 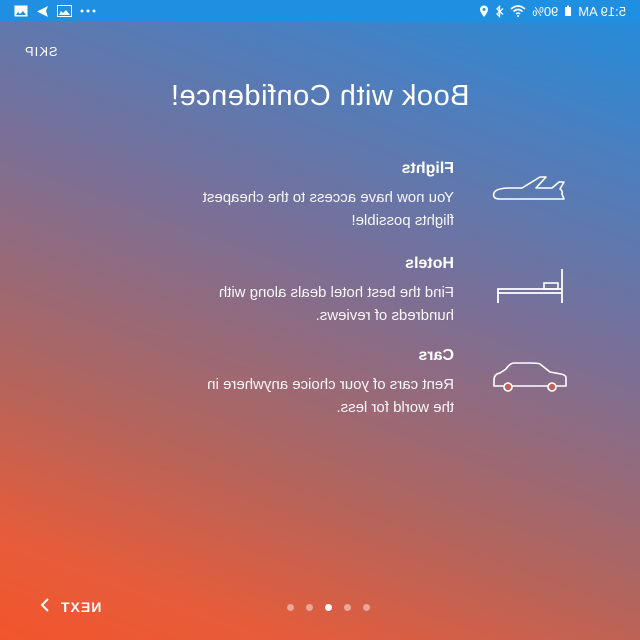 What do you see at coordinates (436, 355) in the screenshot?
I see `feature-title: Cars` at bounding box center [436, 355].